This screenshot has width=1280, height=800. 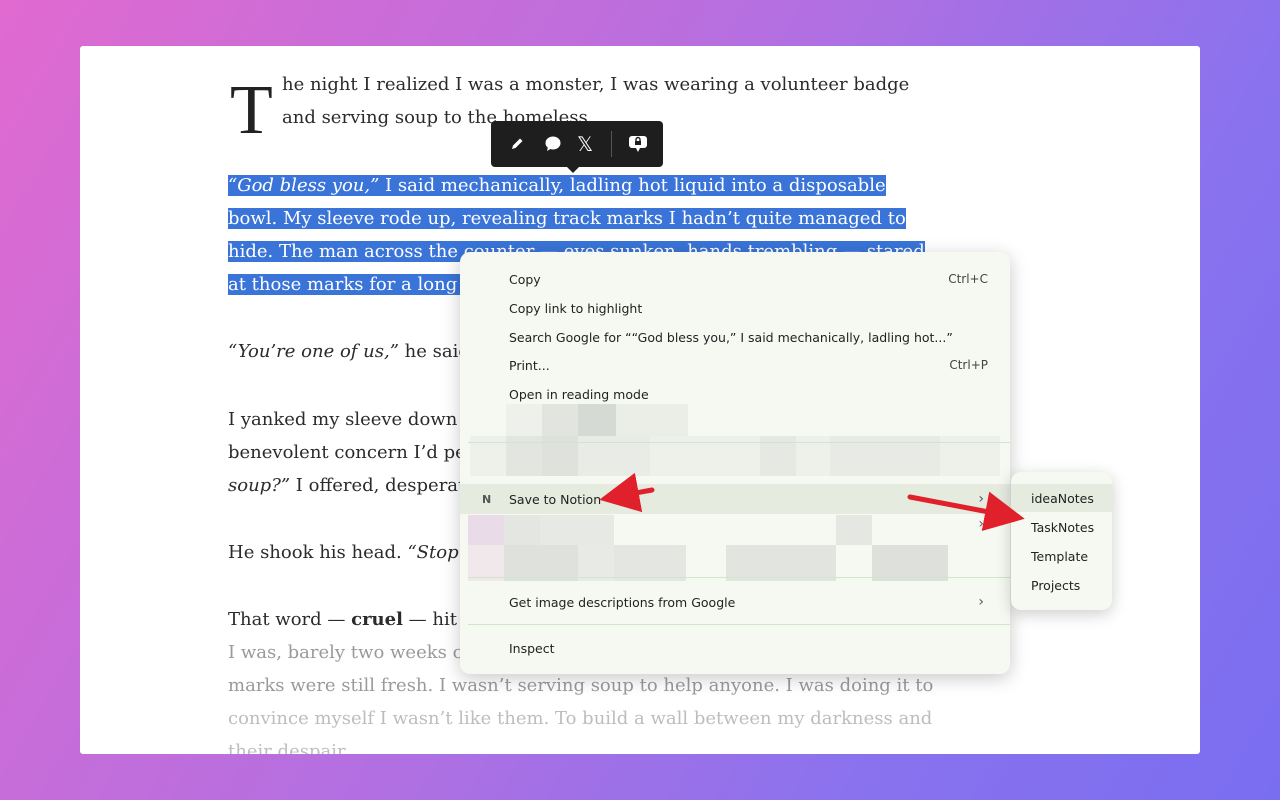 I want to click on notion-icon: N, so click(x=487, y=499).